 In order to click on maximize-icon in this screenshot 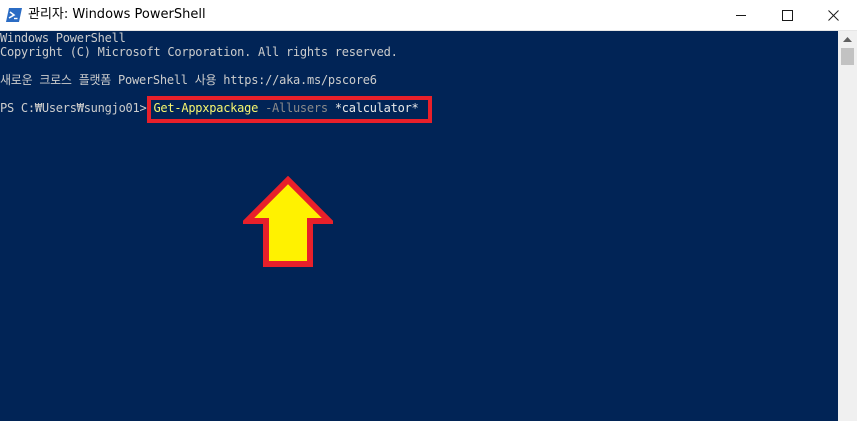, I will do `click(787, 15)`.